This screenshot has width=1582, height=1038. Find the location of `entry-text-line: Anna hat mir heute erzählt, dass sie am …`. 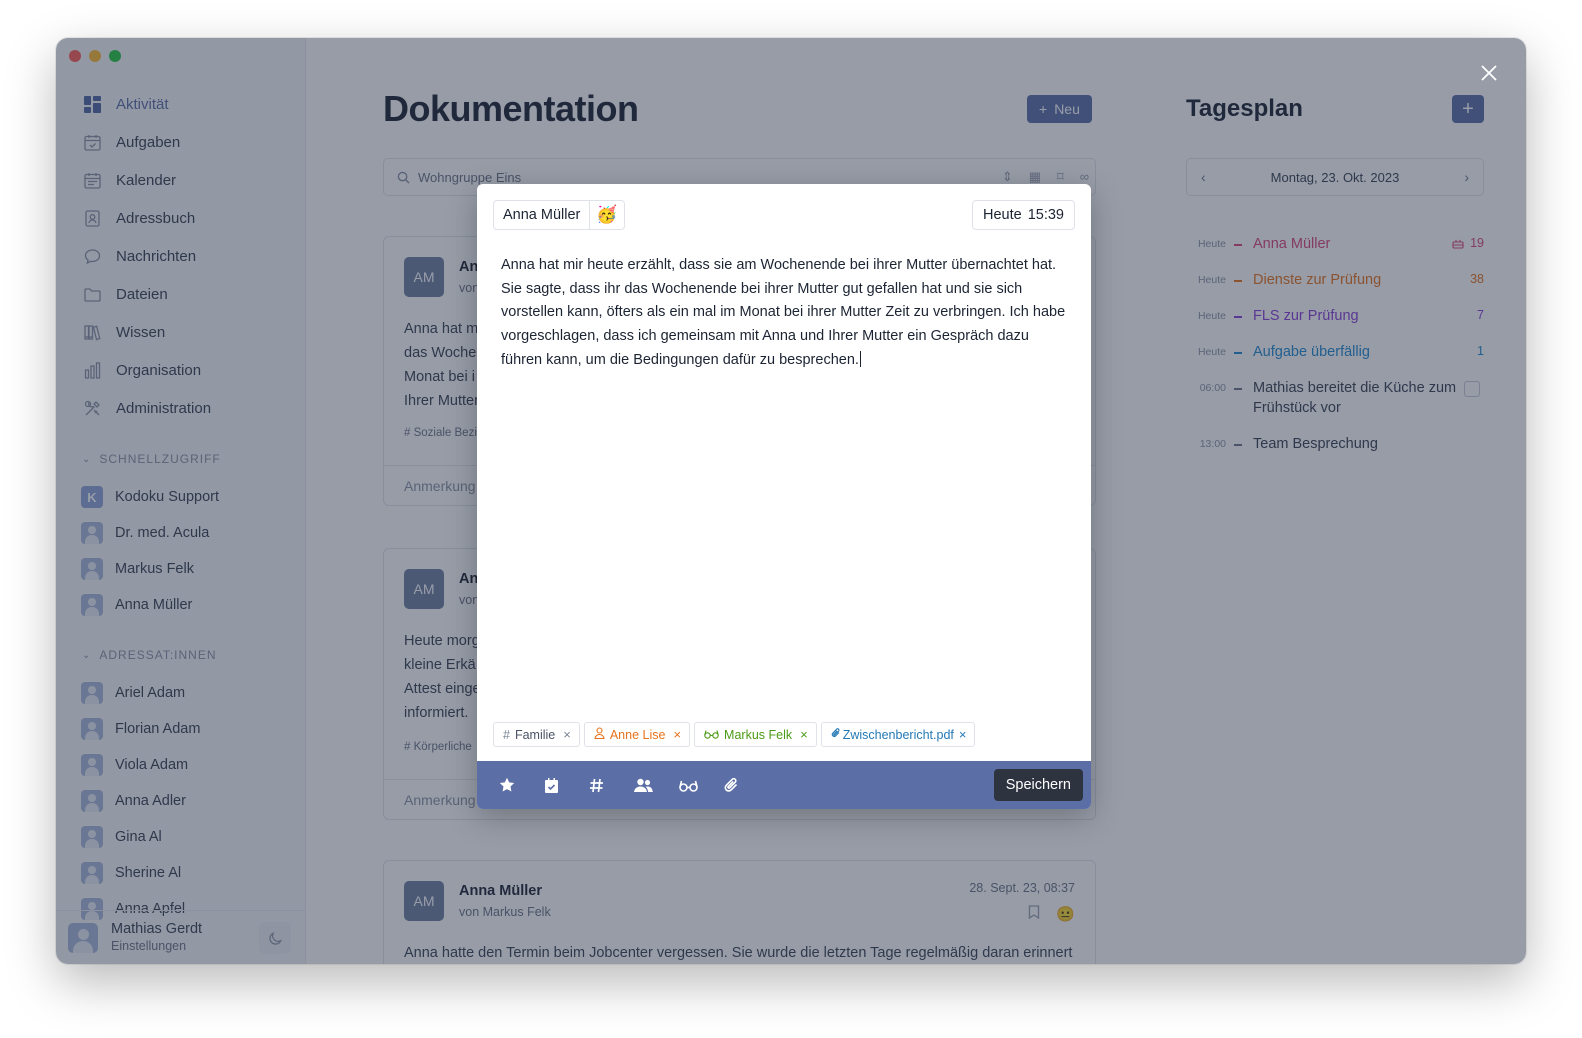

entry-text-line: Anna hat mir heute erzählt, dass sie am … is located at coordinates (779, 265).